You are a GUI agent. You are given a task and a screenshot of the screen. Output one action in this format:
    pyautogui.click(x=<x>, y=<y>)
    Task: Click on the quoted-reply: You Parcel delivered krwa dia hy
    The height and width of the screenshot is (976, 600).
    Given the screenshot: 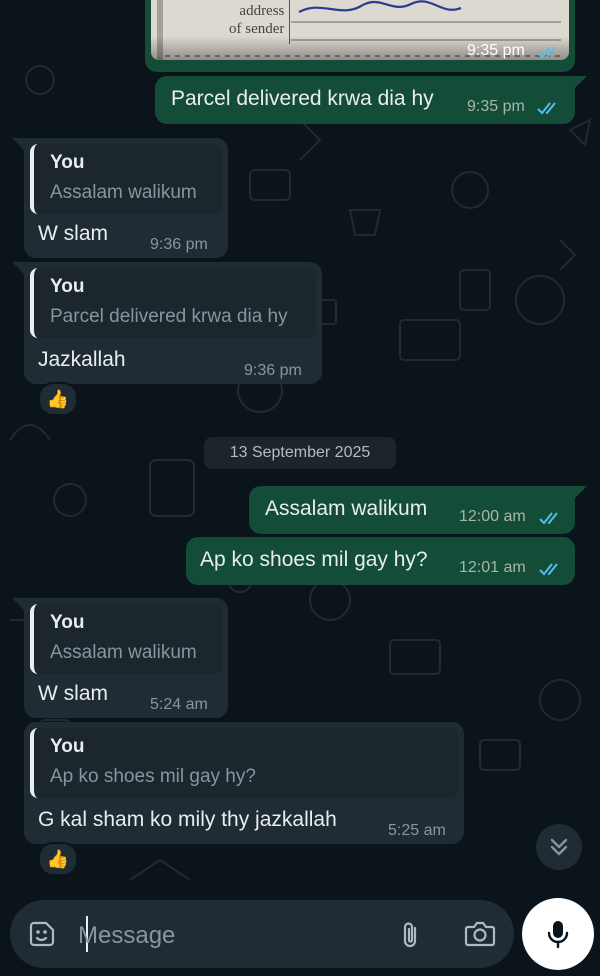 What is the action you would take?
    pyautogui.click(x=173, y=303)
    